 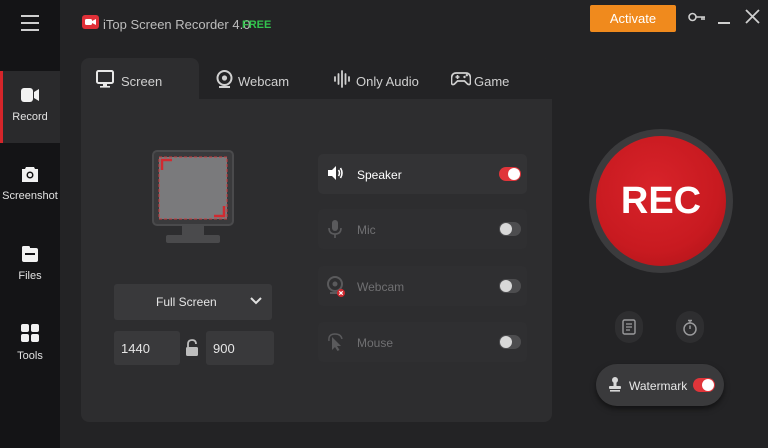 What do you see at coordinates (30, 174) in the screenshot?
I see `camera-icon` at bounding box center [30, 174].